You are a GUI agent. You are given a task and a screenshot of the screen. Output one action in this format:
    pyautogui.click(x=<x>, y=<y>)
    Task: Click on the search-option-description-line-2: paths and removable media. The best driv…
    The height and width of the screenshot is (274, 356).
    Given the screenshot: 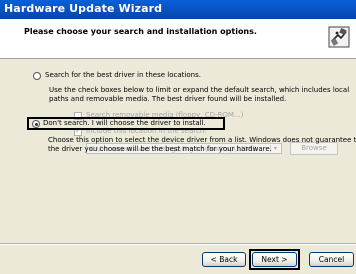 What is the action you would take?
    pyautogui.click(x=168, y=99)
    